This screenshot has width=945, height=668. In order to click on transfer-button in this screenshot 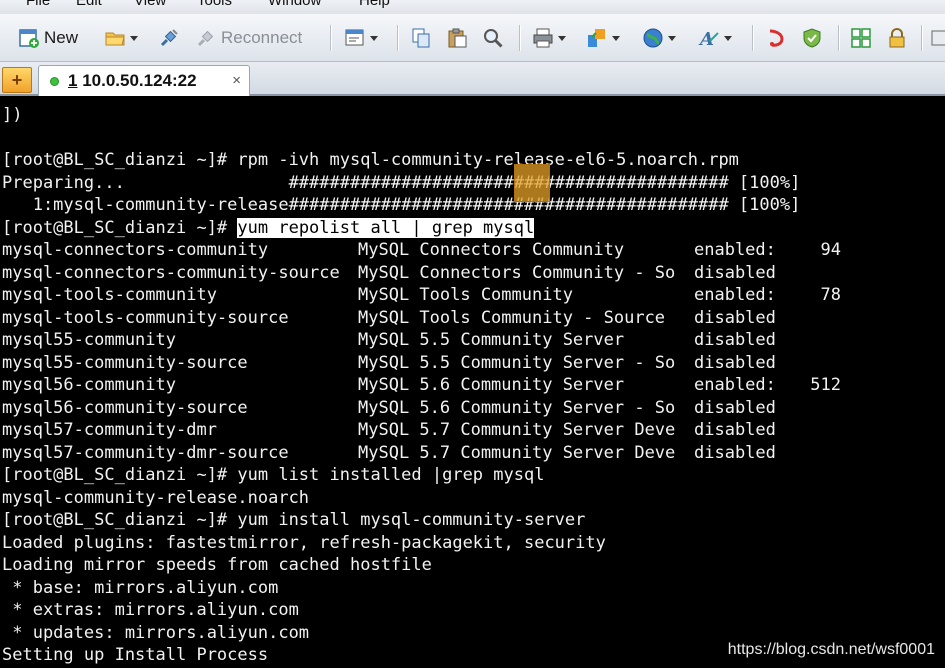, I will do `click(603, 38)`.